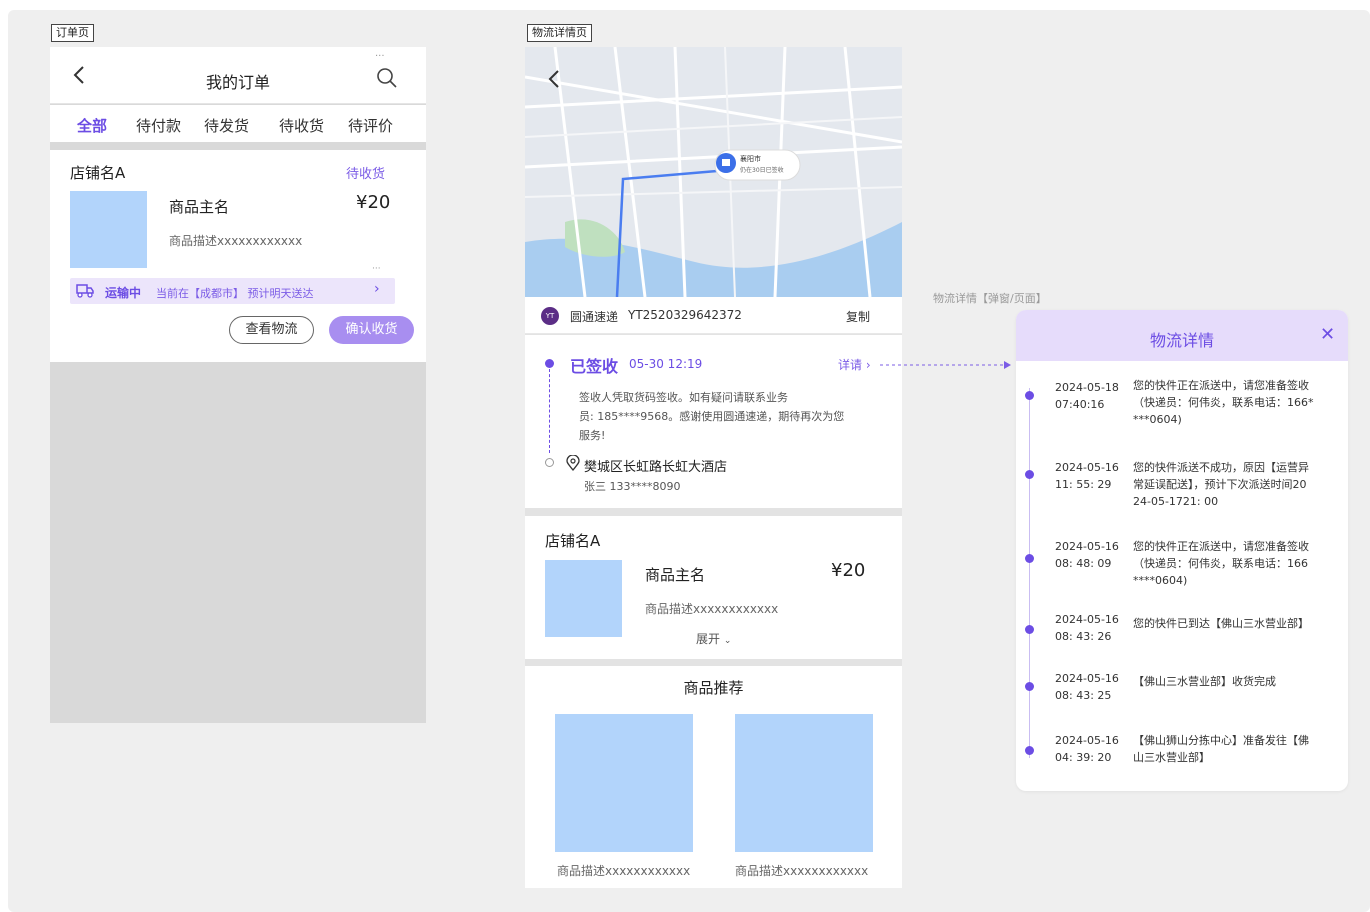  What do you see at coordinates (713, 777) in the screenshot?
I see `recommendations: 商品推荐 商品描述xxxxxxxxxxxx 商品描述xxxxxxxxxxxx` at bounding box center [713, 777].